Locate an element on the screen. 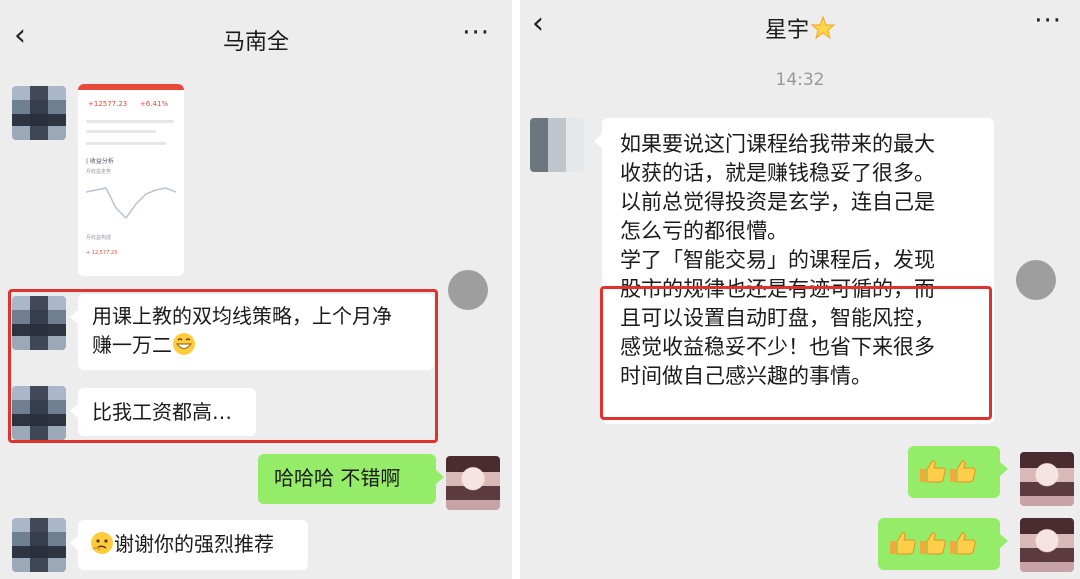  message-text: 谢谢你的强烈推荐 is located at coordinates (194, 544).